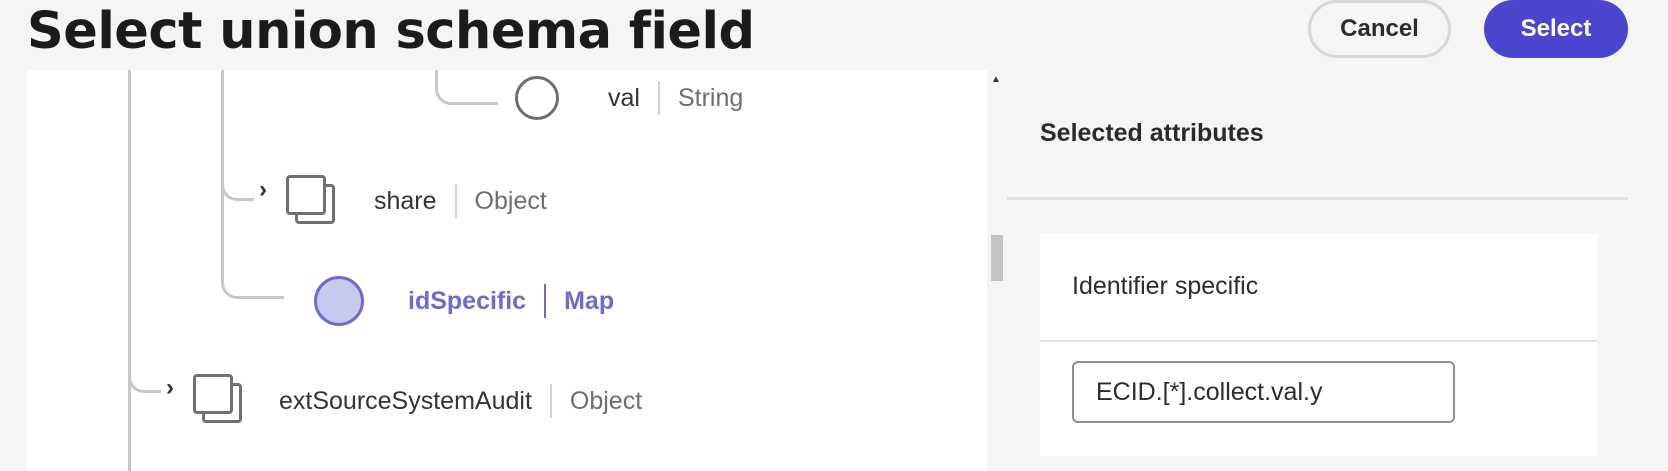 The height and width of the screenshot is (471, 1668). I want to click on tree-node-extsourcesystemaudit: extSourceSystemAudit Object, so click(460, 401).